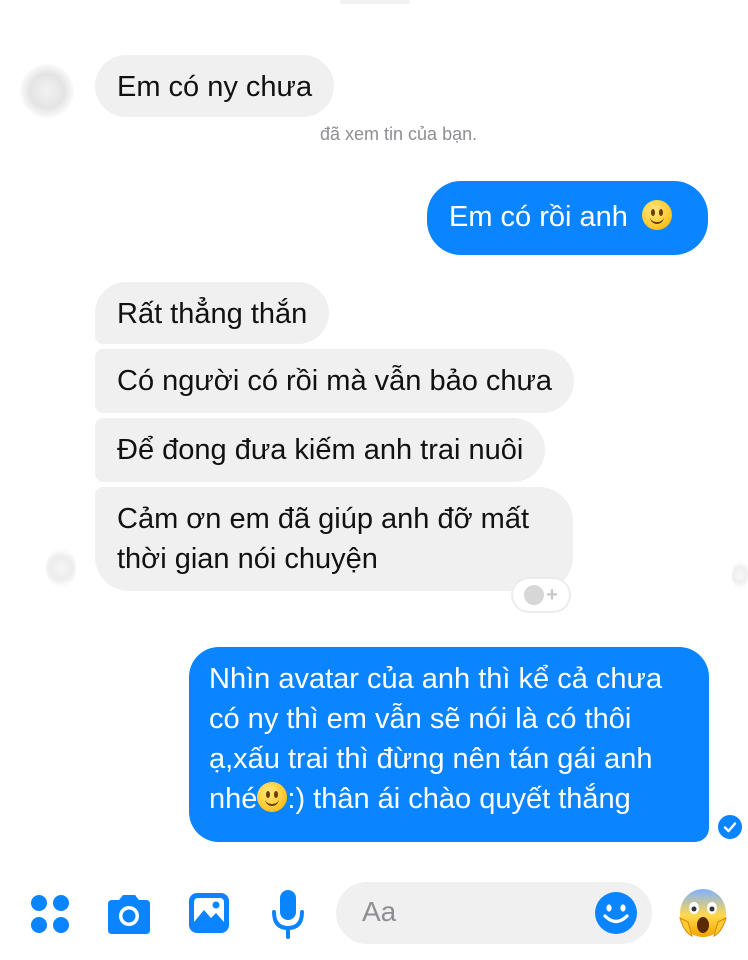 Image resolution: width=748 pixels, height=960 pixels. I want to click on seen-indicator: đã xem tin của bạn., so click(398, 134).